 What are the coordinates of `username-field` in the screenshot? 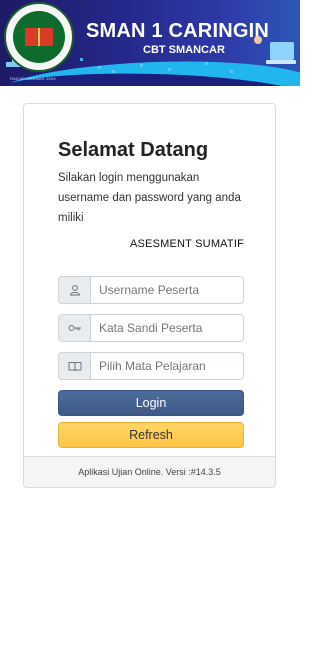 It's located at (151, 290).